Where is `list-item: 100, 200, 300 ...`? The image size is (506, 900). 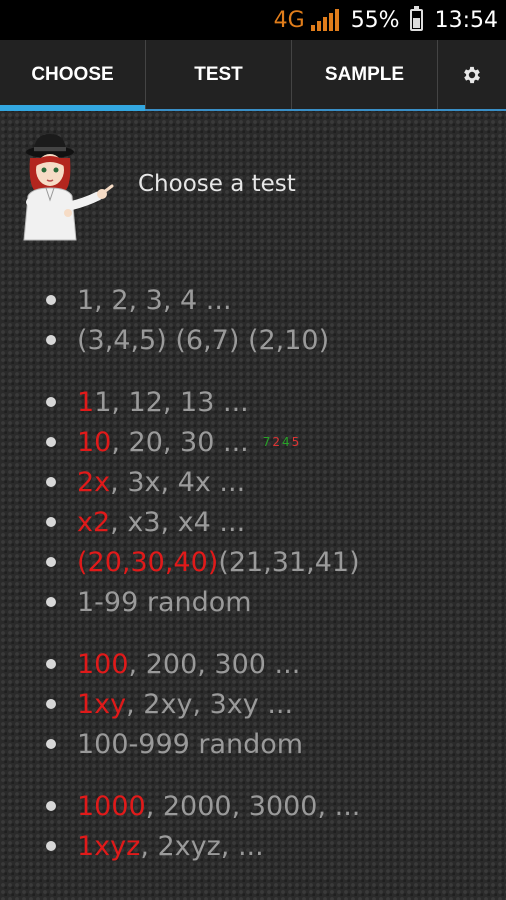
list-item: 100, 200, 300 ... is located at coordinates (253, 664).